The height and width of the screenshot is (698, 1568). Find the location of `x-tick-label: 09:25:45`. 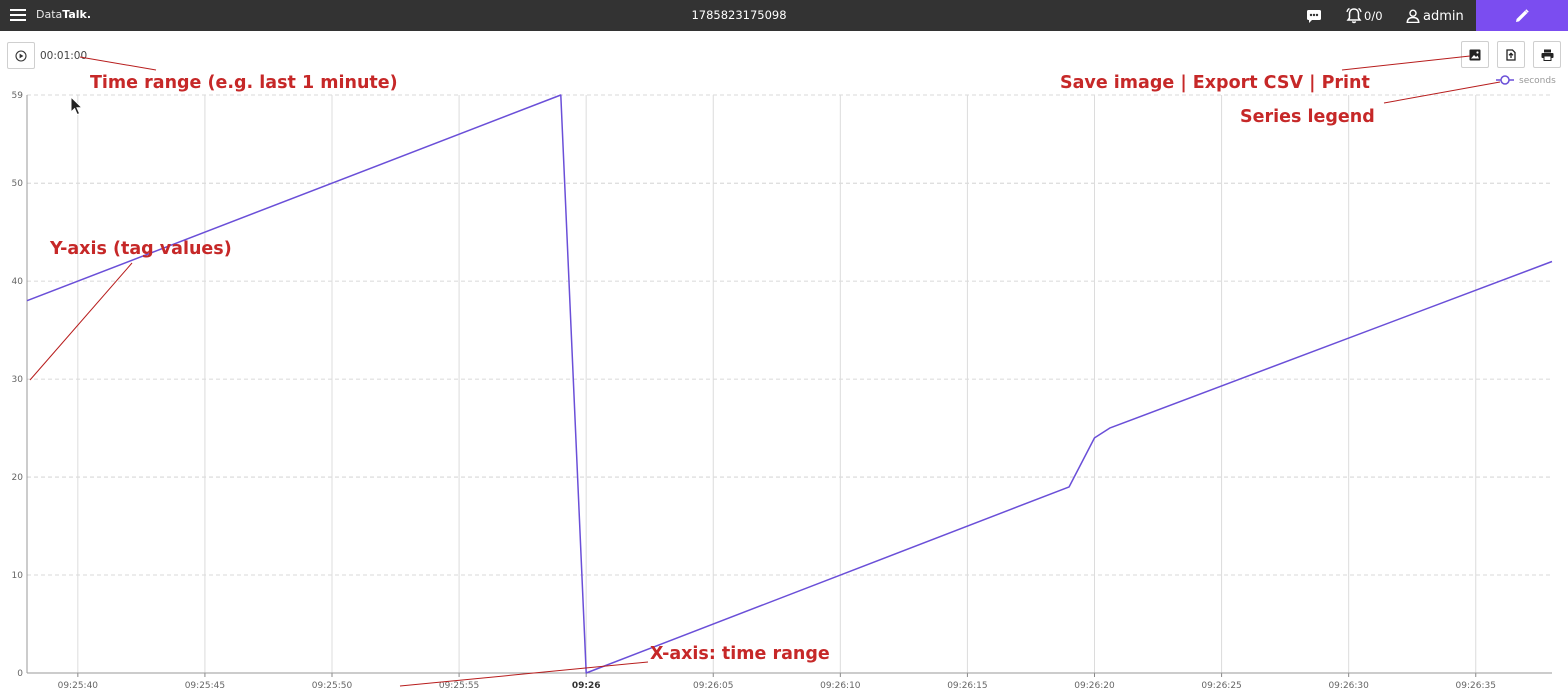

x-tick-label: 09:25:45 is located at coordinates (205, 686).